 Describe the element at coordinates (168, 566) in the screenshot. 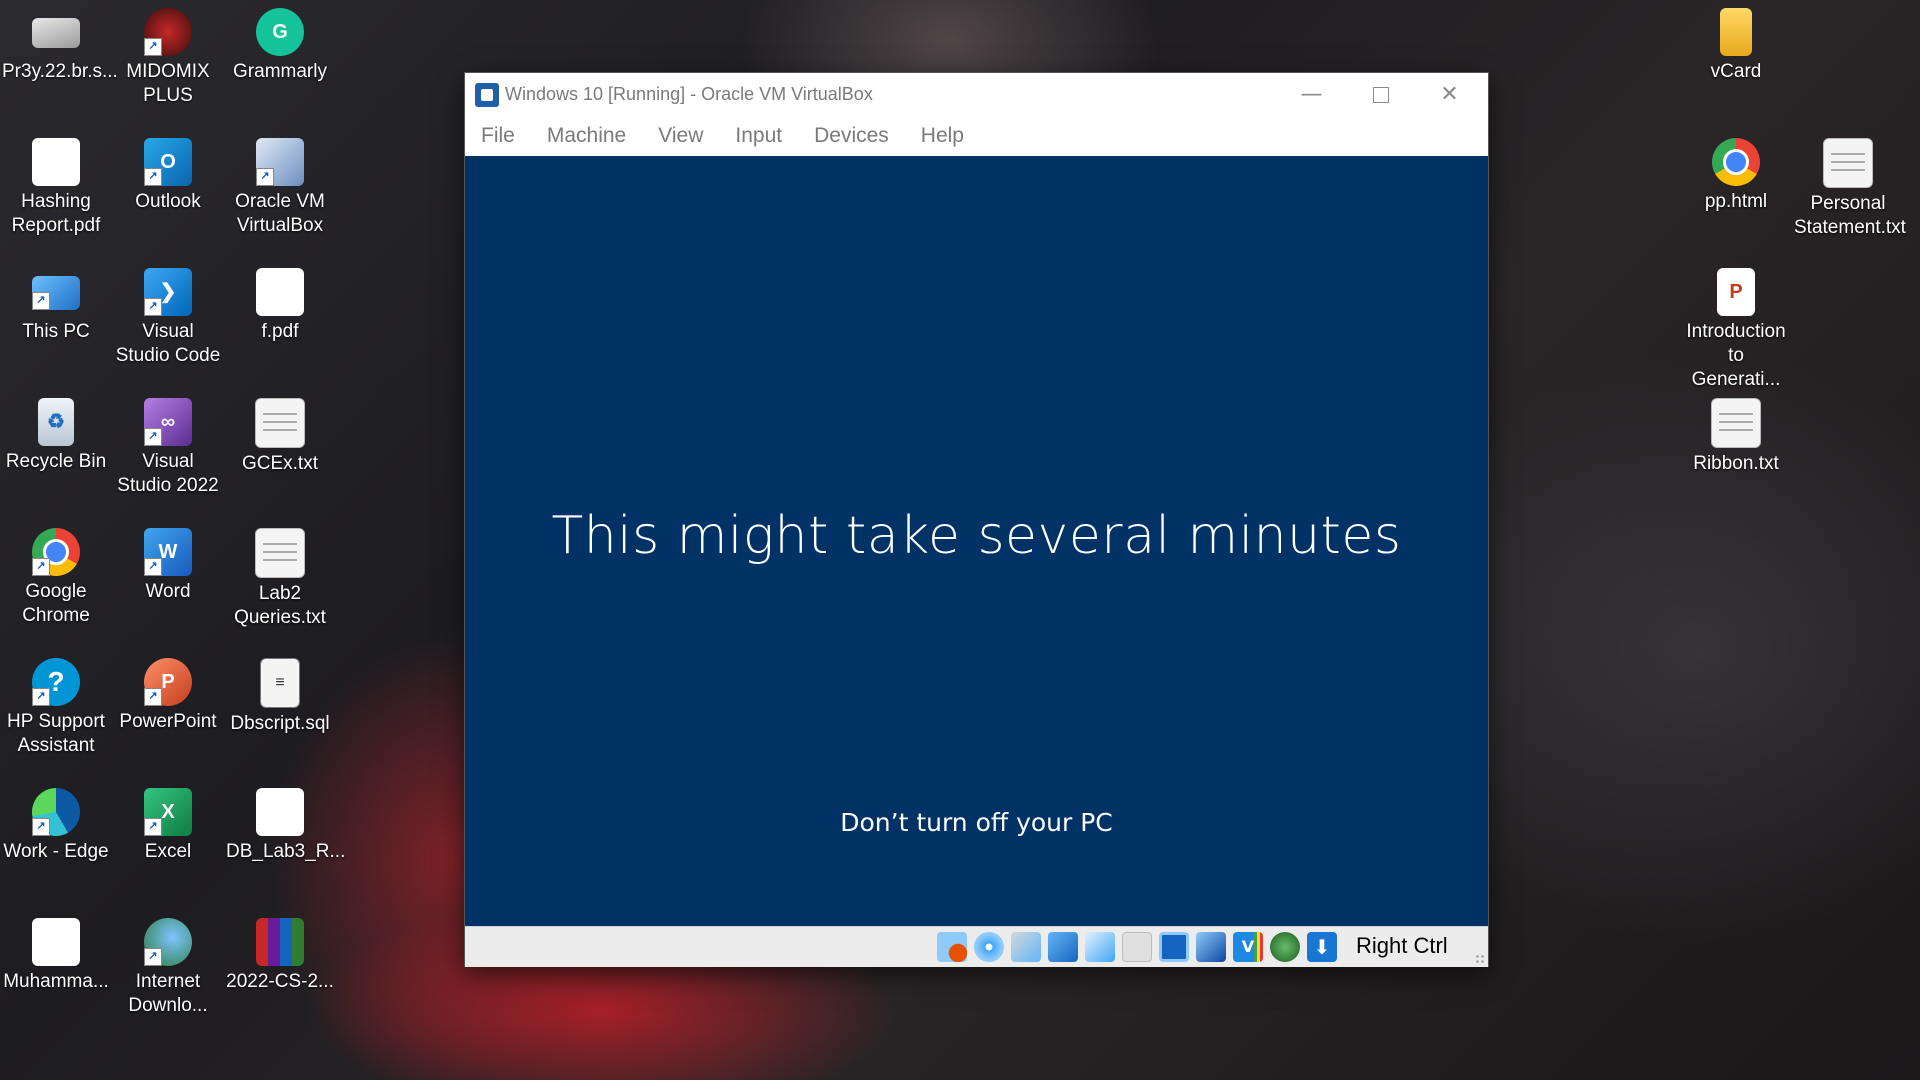

I see `desktop-icon-word: W ↗ Word` at that location.